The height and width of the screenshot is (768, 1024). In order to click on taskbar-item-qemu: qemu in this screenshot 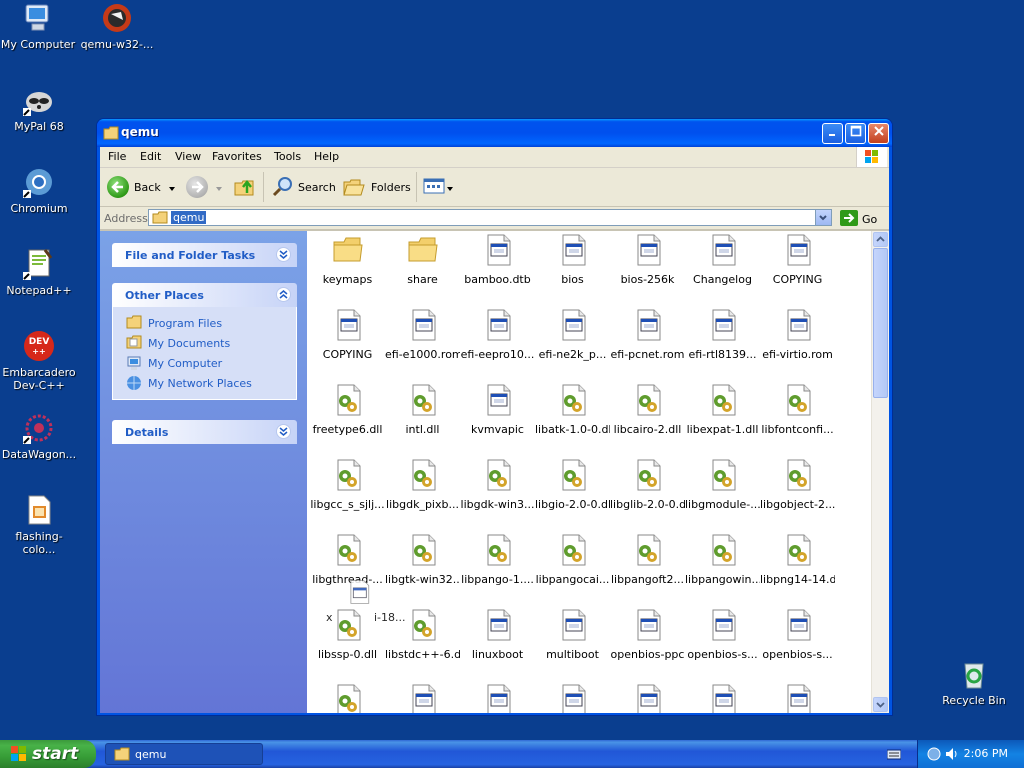, I will do `click(184, 754)`.